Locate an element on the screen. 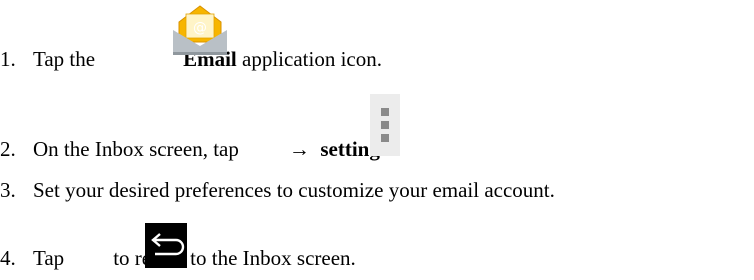 This screenshot has height=280, width=754. step-text-before: Tap is located at coordinates (49, 258).